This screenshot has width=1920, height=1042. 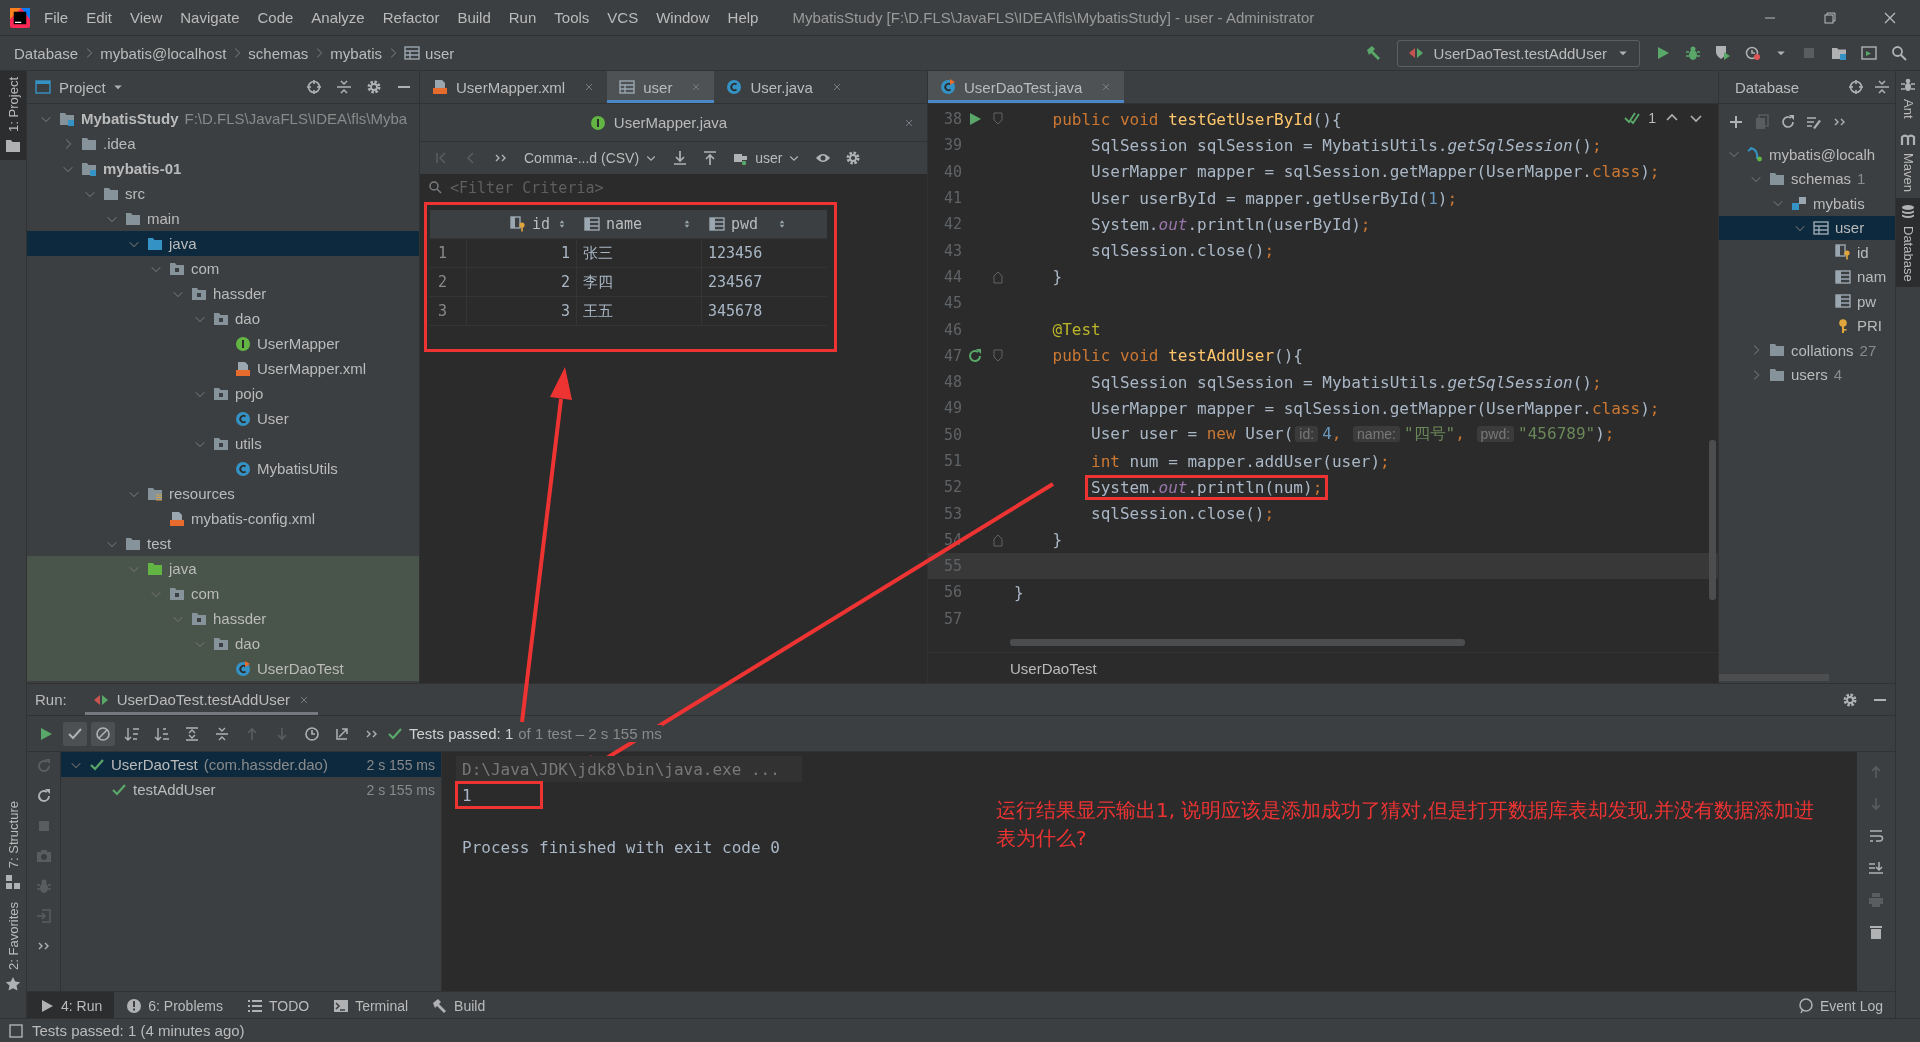 What do you see at coordinates (1664, 118) in the screenshot?
I see `inspection-widget: 1` at bounding box center [1664, 118].